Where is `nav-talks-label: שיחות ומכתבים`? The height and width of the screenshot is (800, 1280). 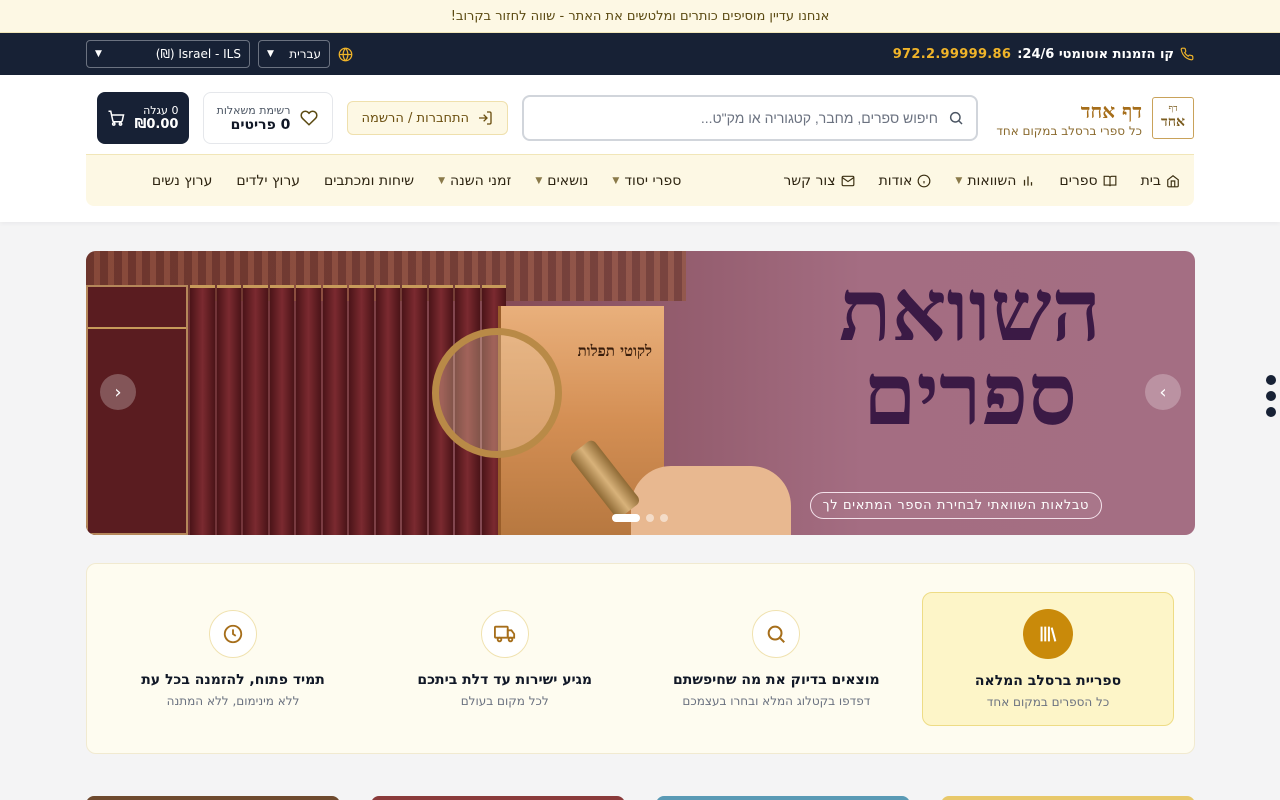
nav-talks-label: שיחות ומכתבים is located at coordinates (369, 180).